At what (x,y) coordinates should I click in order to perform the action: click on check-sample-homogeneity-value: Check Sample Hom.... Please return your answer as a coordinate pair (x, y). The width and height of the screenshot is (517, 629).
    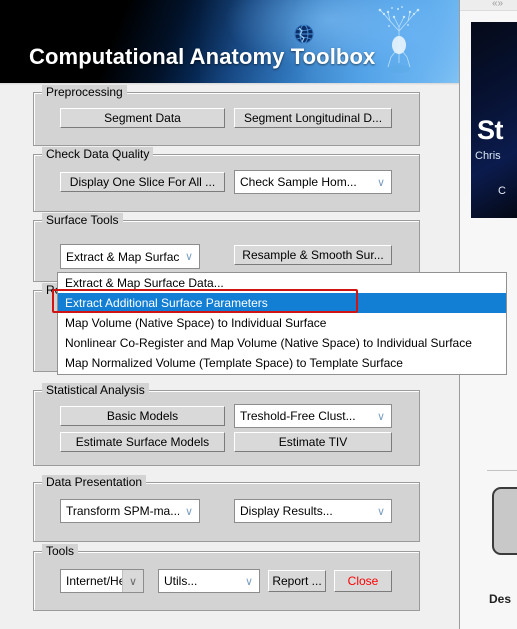
    Looking at the image, I should click on (298, 182).